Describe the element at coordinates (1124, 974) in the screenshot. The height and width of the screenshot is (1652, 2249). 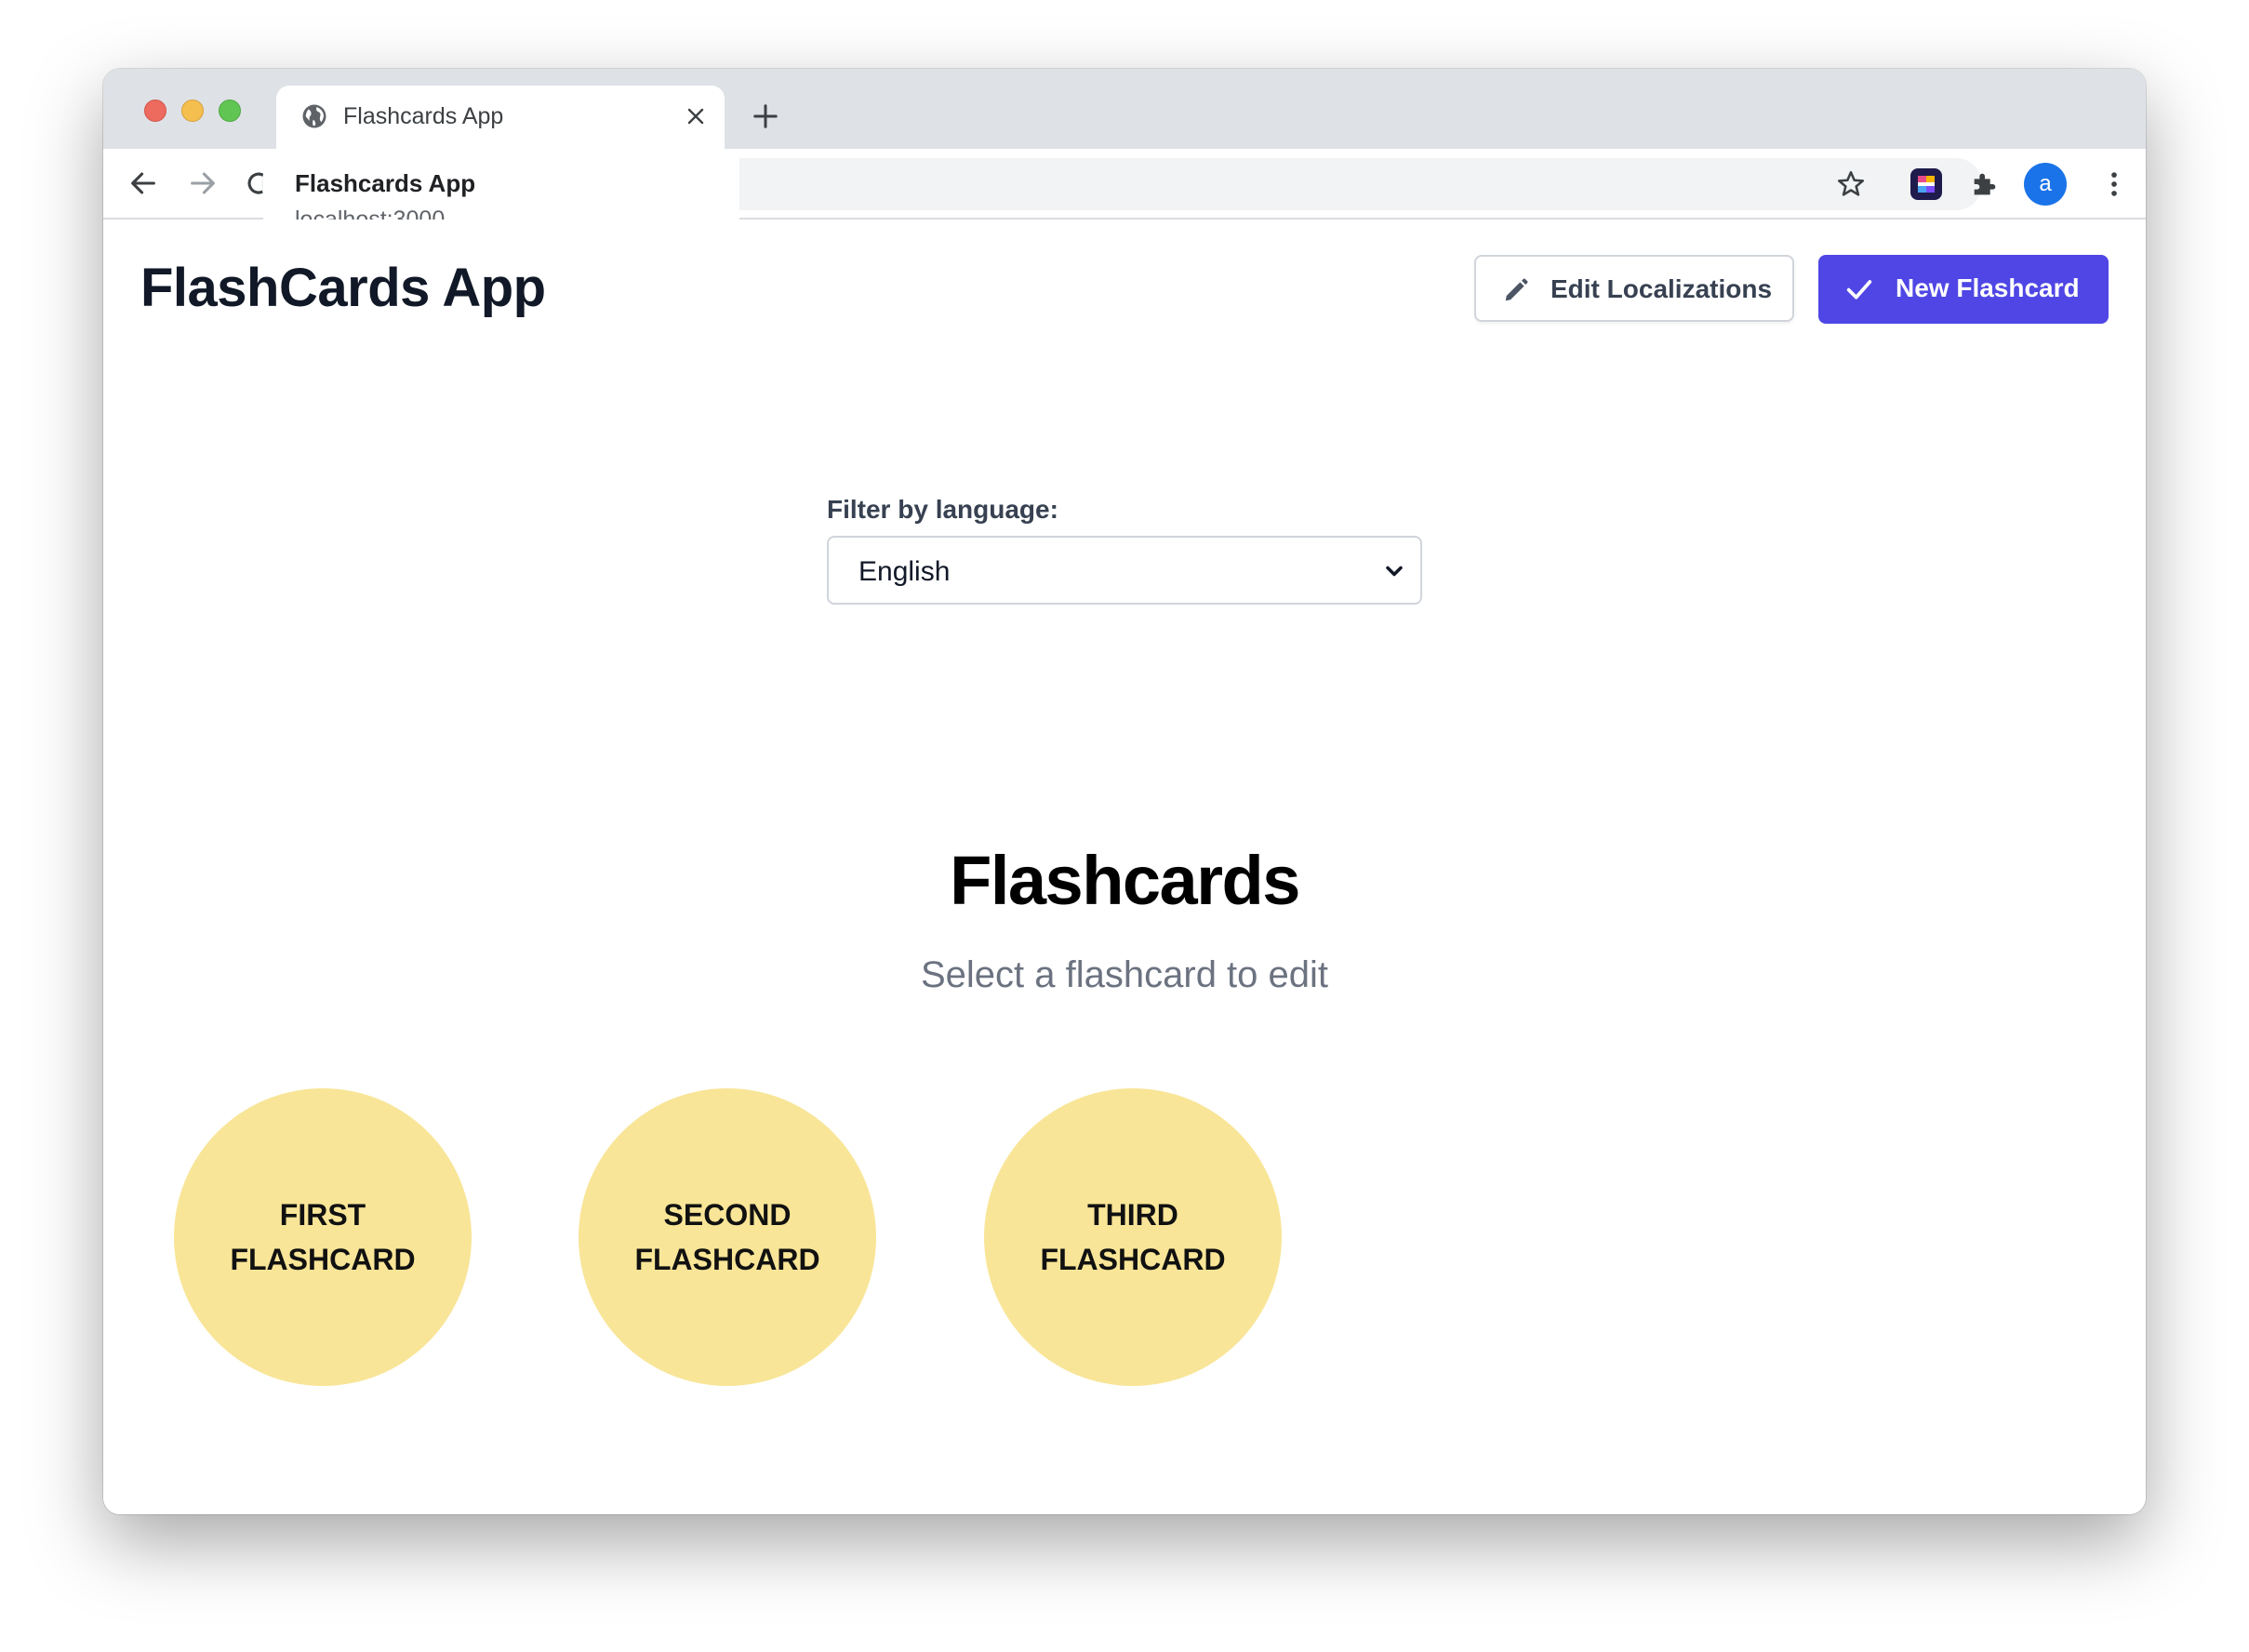
I see `page-subheading: Select a flashcard to edit` at that location.